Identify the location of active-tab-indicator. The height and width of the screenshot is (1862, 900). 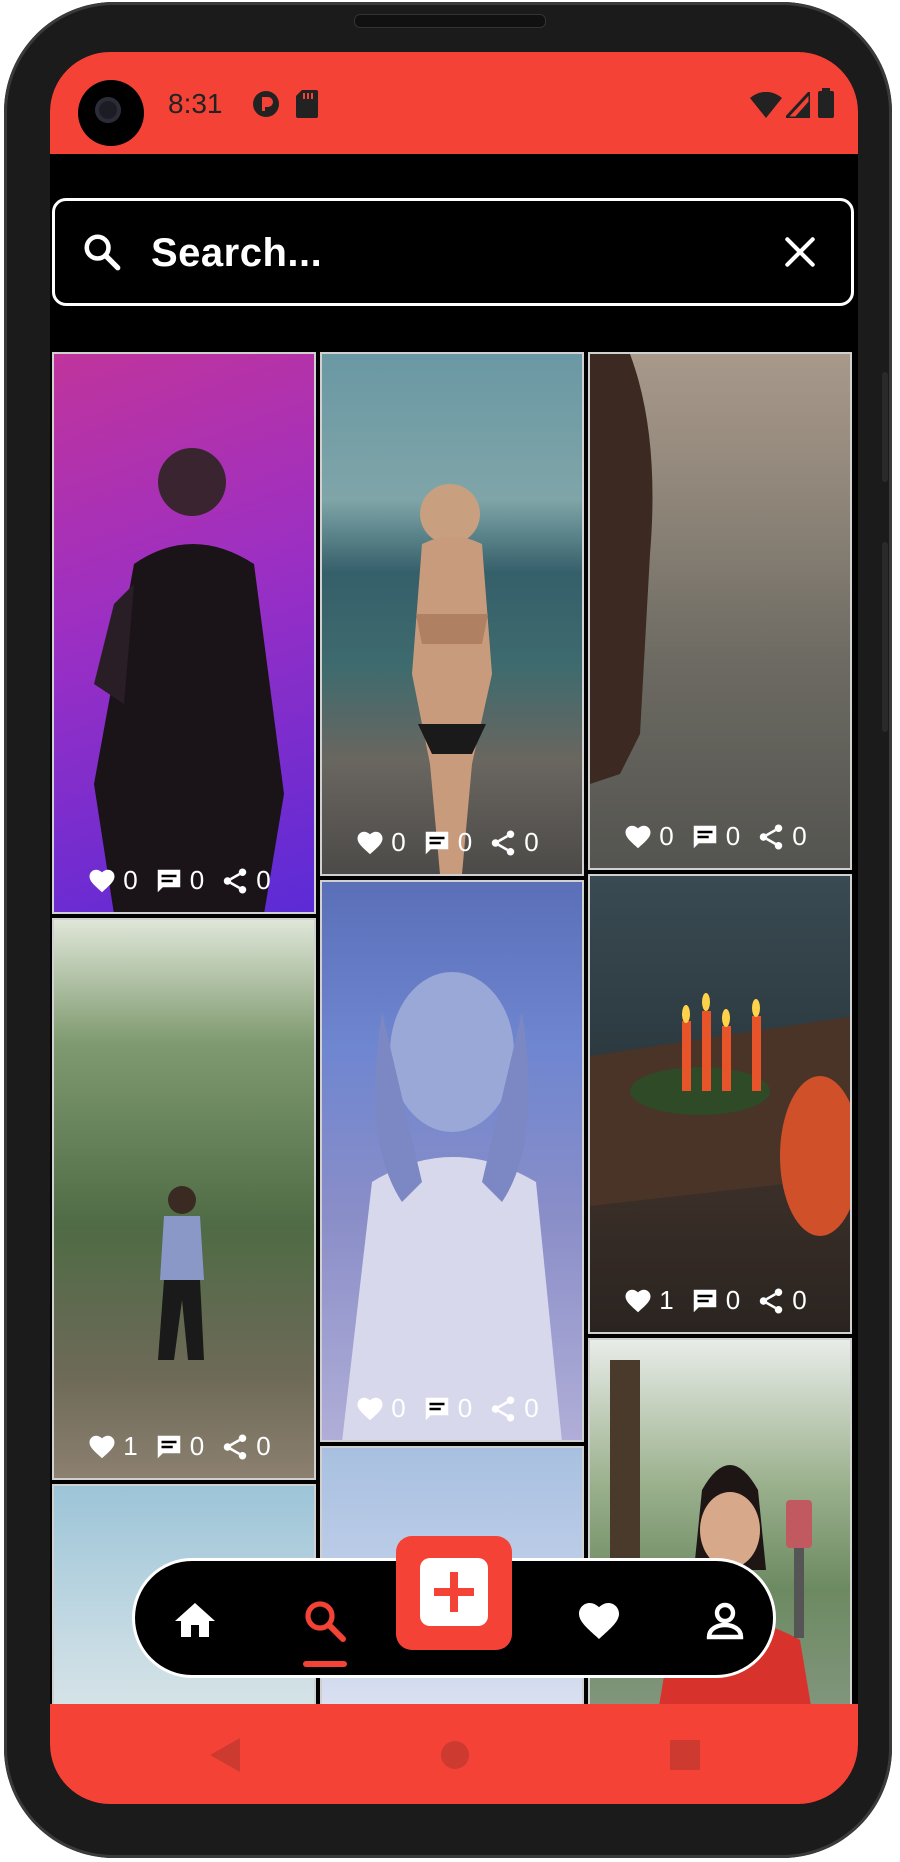
(325, 1664).